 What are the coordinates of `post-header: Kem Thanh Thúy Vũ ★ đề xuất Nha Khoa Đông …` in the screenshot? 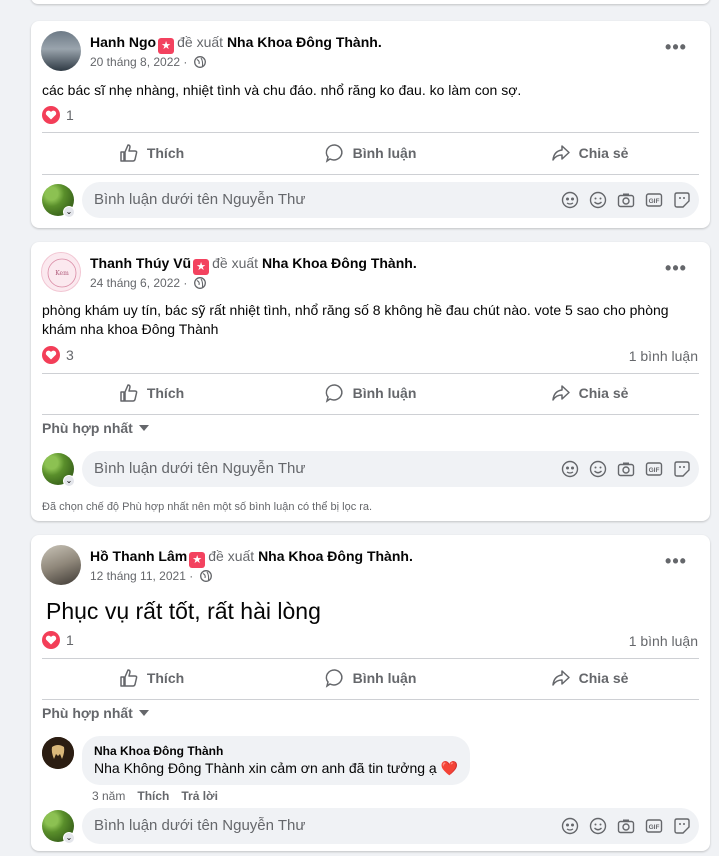 It's located at (366, 273).